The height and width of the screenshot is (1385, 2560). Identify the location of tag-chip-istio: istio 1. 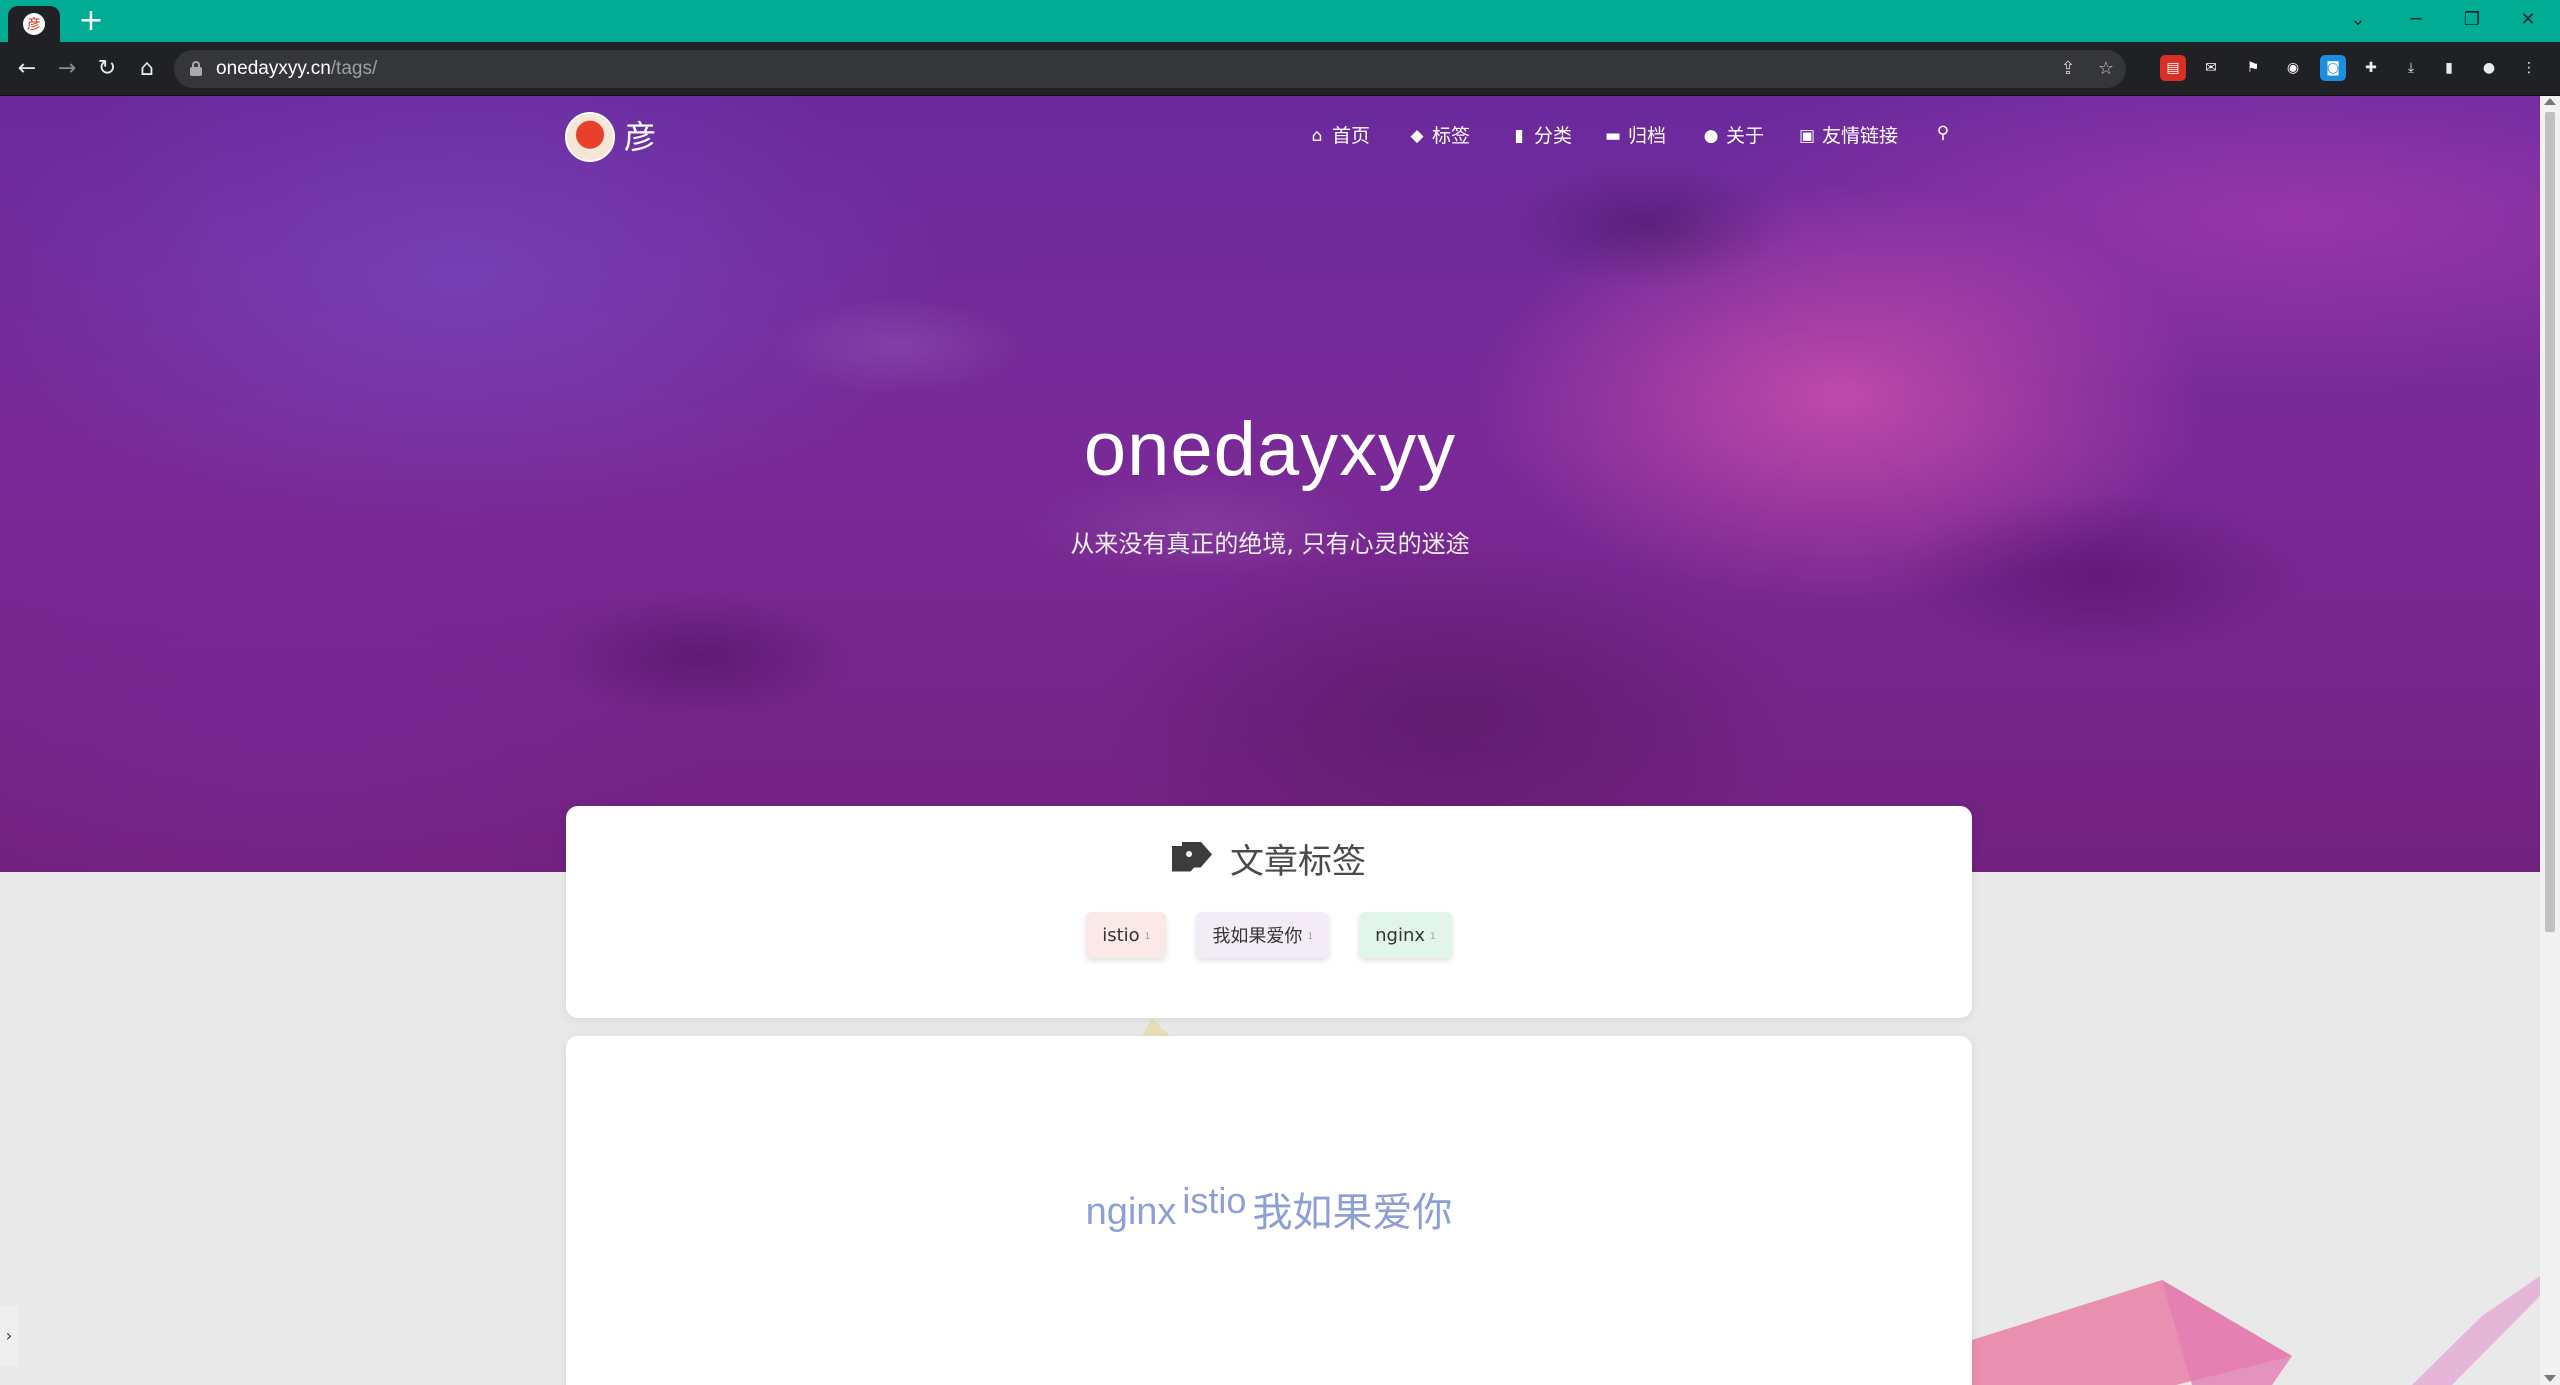
(1126, 935).